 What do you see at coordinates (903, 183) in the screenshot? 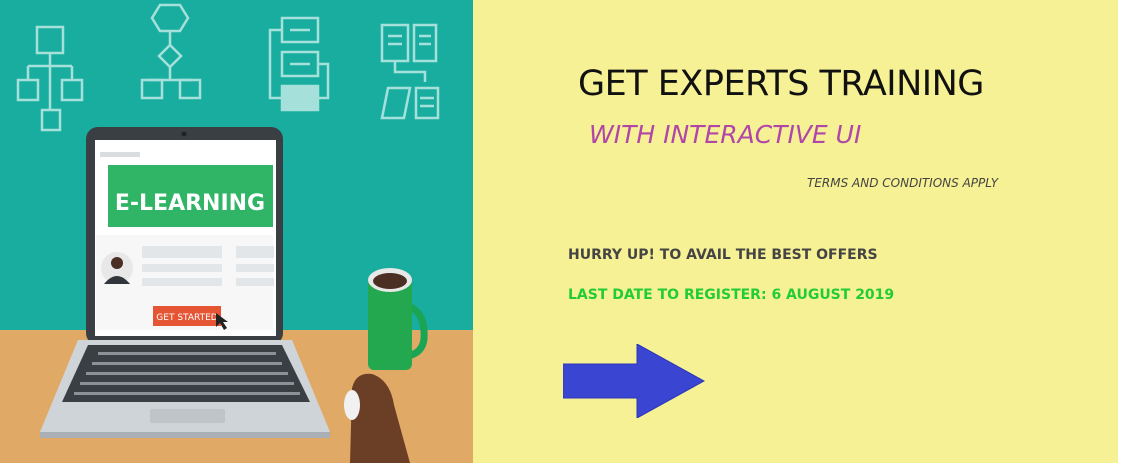
I see `terms-note: TERMS AND CONDITIONS APPLY` at bounding box center [903, 183].